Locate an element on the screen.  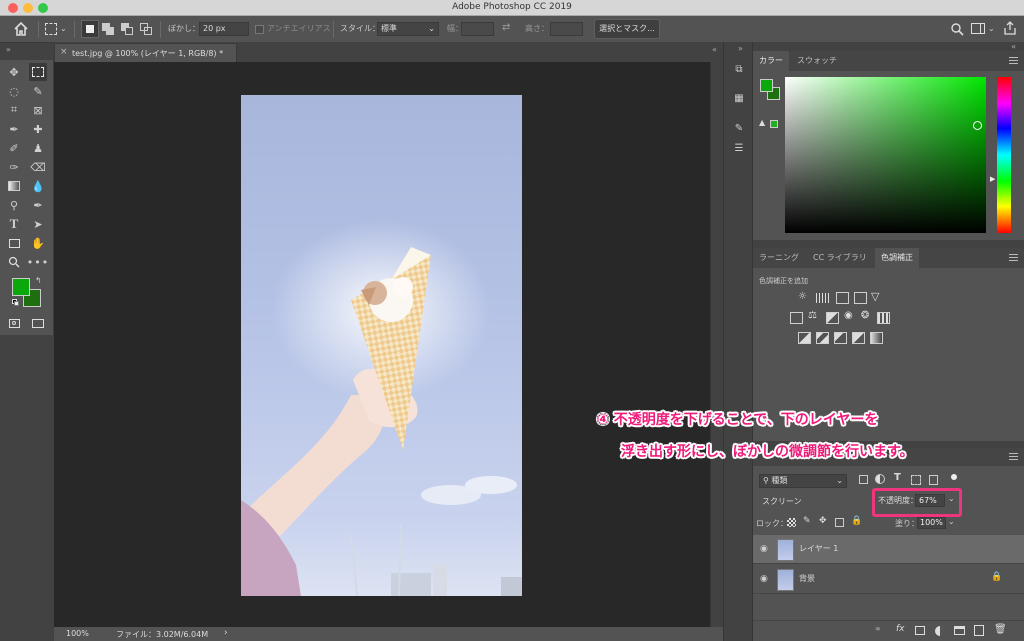
foreground-color-swatch is located at coordinates (21, 287).